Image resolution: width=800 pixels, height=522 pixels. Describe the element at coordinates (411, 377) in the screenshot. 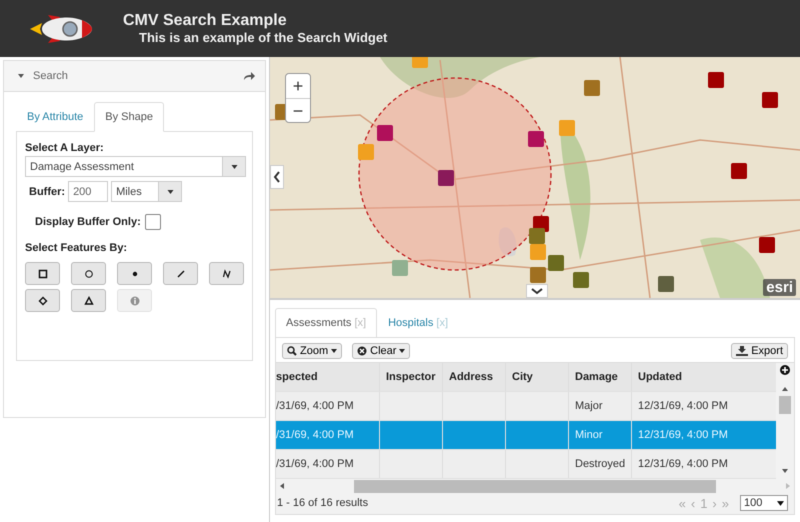

I see `column-header: Inspector` at that location.